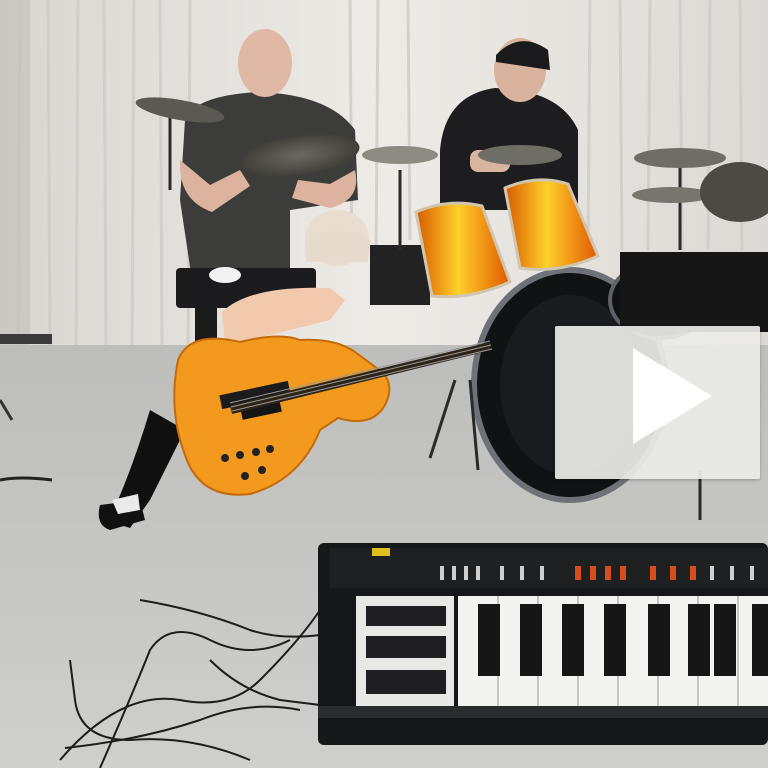 This screenshot has height=768, width=768. What do you see at coordinates (672, 396) in the screenshot?
I see `play-triangle-icon` at bounding box center [672, 396].